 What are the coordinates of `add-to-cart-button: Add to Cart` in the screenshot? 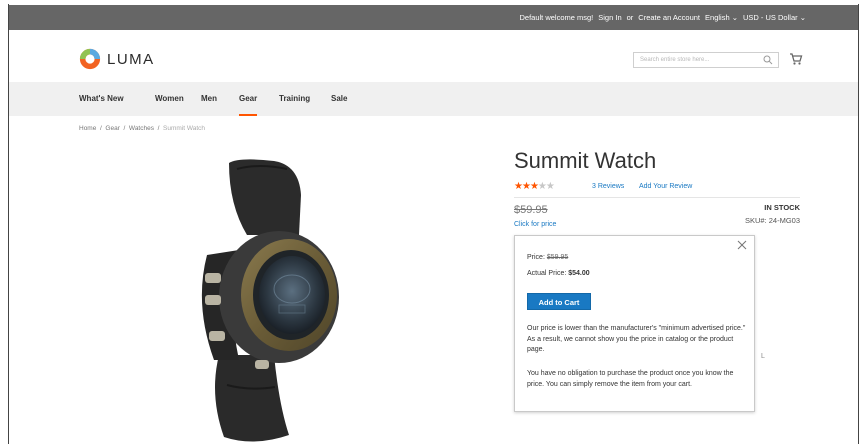 It's located at (559, 301).